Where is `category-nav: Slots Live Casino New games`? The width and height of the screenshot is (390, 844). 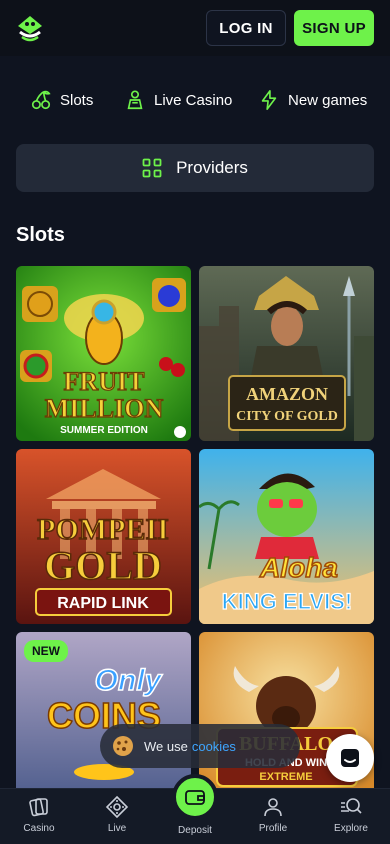 category-nav: Slots Live Casino New games is located at coordinates (195, 100).